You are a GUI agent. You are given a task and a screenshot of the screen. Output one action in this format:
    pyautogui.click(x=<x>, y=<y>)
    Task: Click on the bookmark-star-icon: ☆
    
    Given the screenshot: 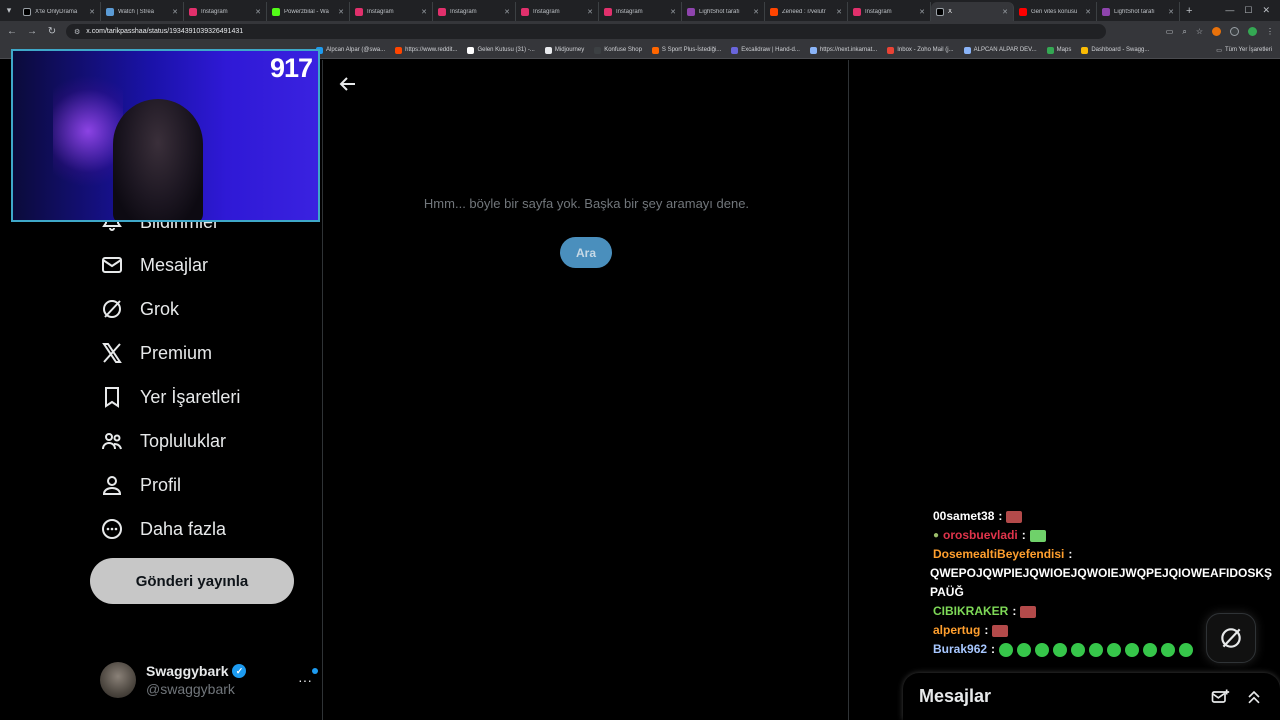 What is the action you would take?
    pyautogui.click(x=1199, y=31)
    